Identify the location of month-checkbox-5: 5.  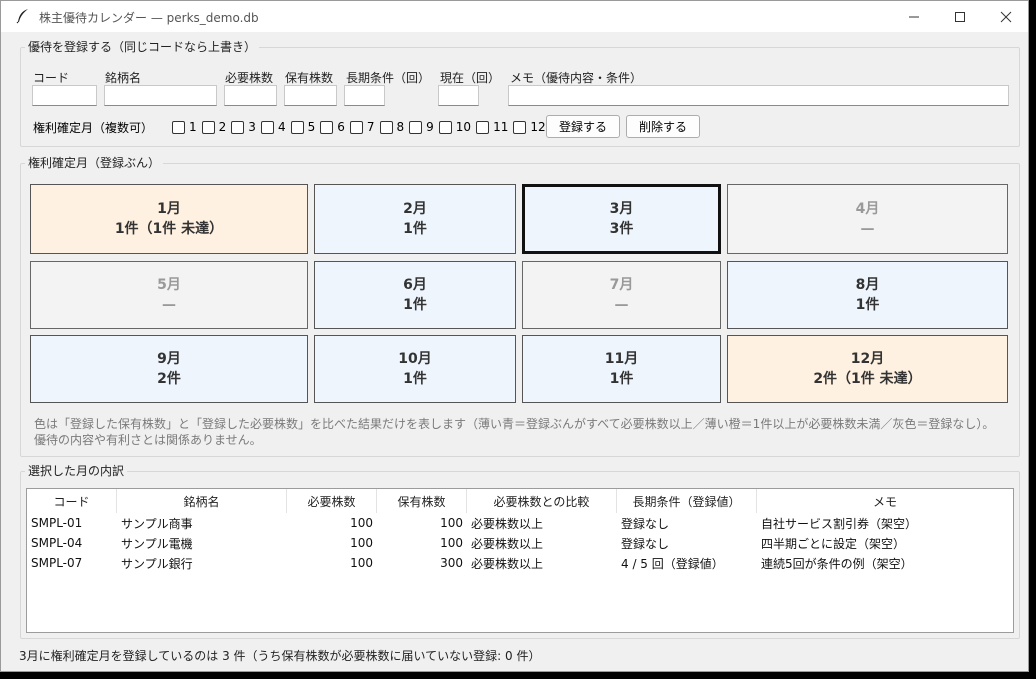
(302, 127).